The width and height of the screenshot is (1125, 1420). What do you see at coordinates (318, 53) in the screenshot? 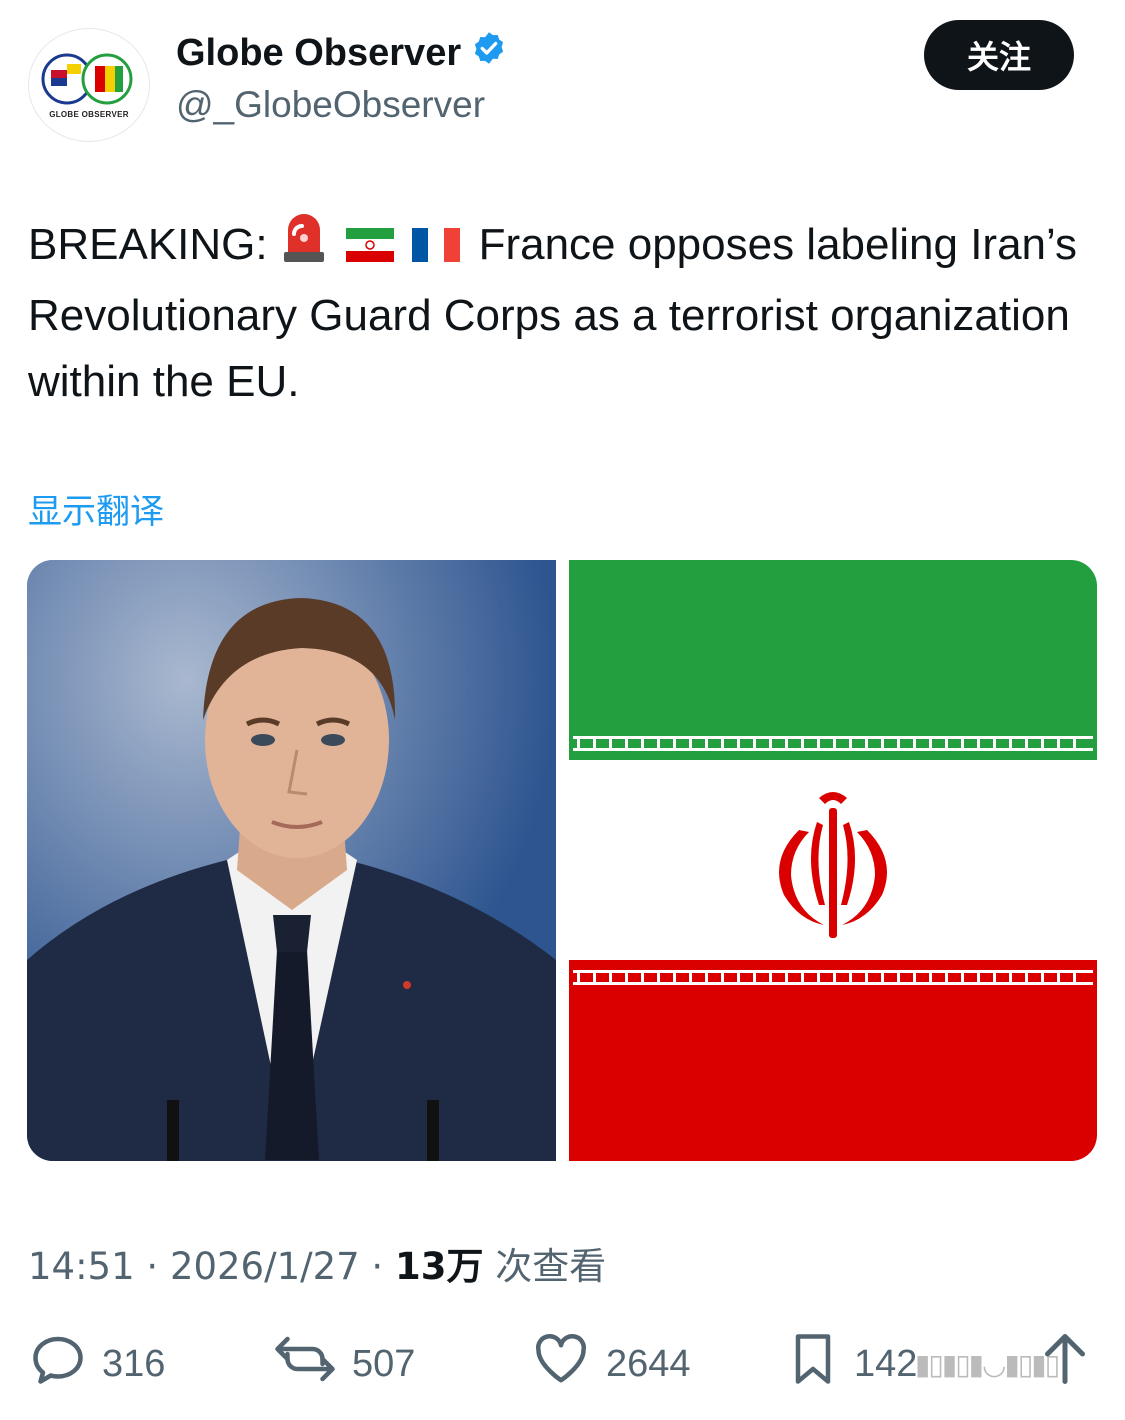
I see `account-name: Globe Observer` at bounding box center [318, 53].